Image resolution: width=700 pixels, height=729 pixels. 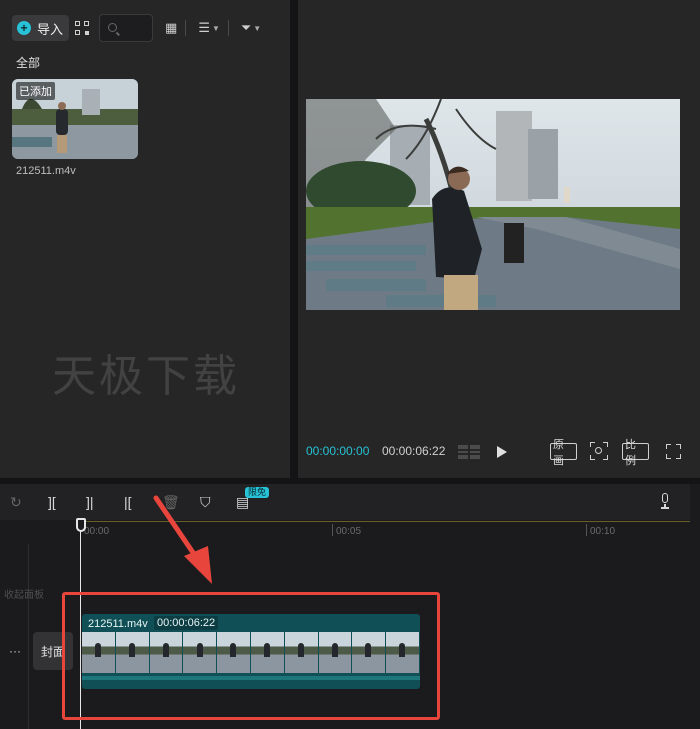 What do you see at coordinates (599, 451) in the screenshot?
I see `zoom-fit-icon` at bounding box center [599, 451].